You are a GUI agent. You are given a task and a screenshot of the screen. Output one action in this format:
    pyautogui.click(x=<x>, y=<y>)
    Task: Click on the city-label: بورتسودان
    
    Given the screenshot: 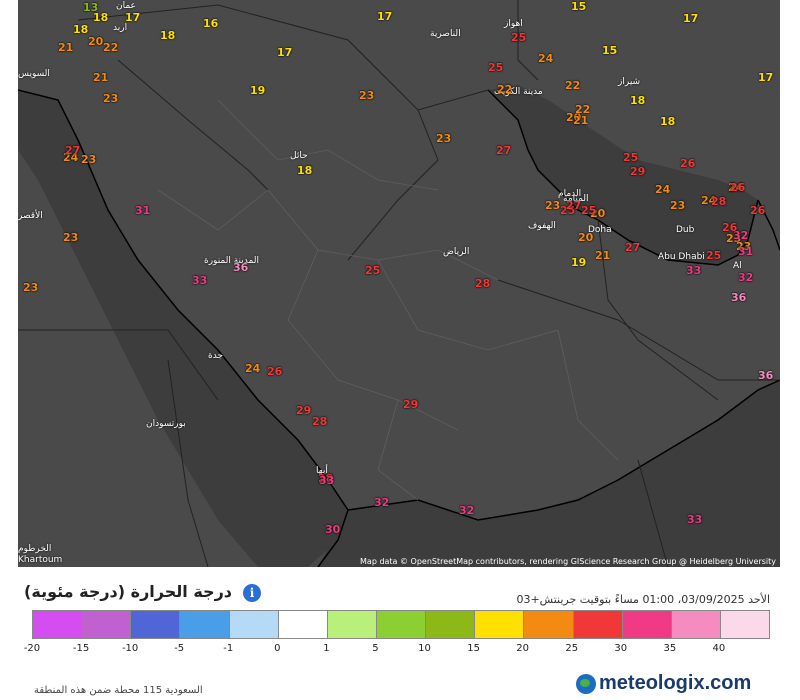 What is the action you would take?
    pyautogui.click(x=166, y=424)
    